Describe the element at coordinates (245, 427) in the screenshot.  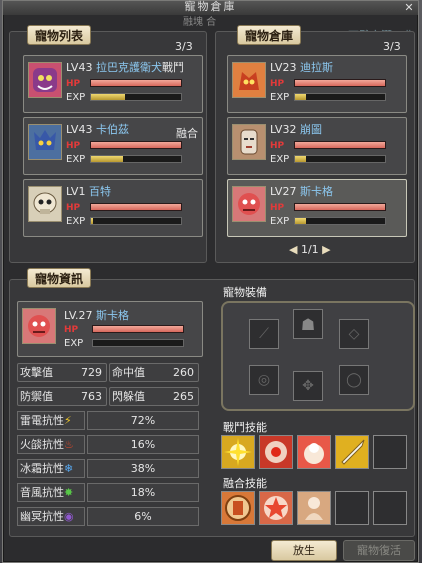
I see `battle-skills-title: 戰鬥技能` at that location.